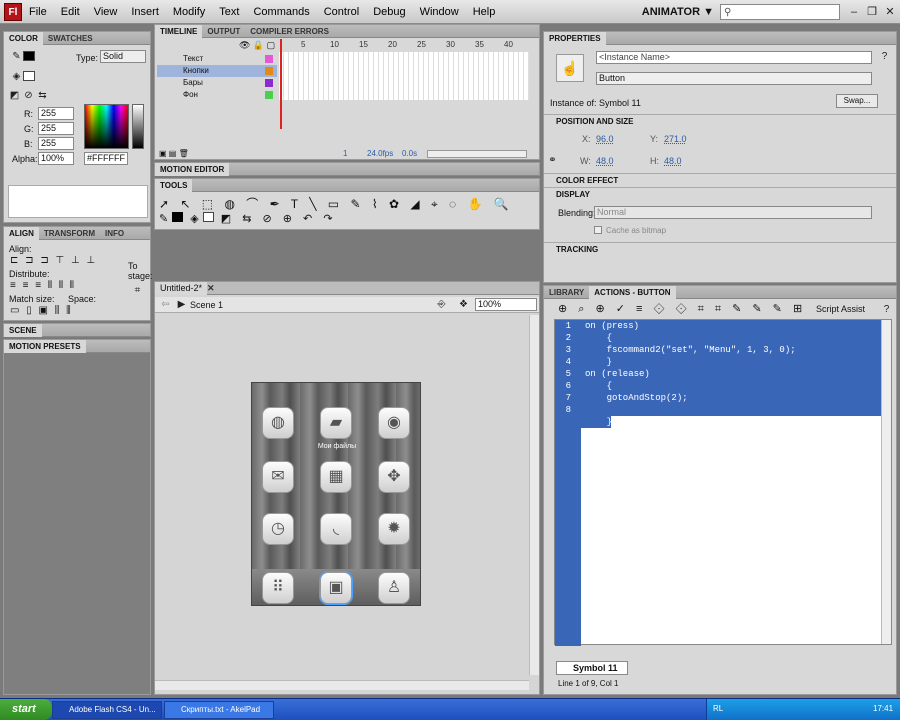  I want to click on layer-buttons: ▣ ▤ 🗑, so click(174, 153).